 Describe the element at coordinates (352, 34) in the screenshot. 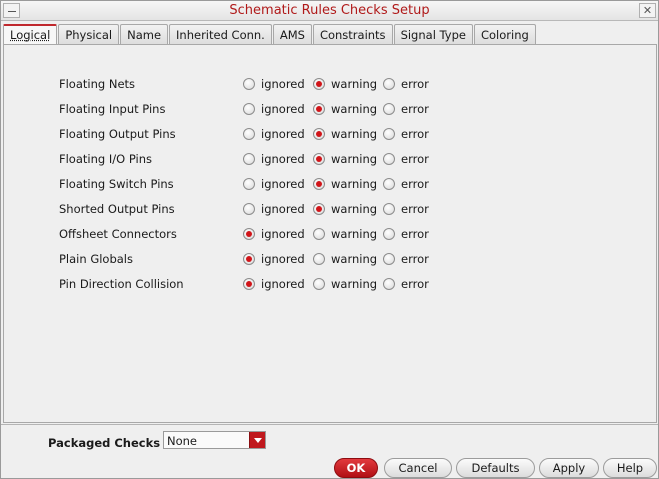

I see `tab-constraints: Constraints` at that location.